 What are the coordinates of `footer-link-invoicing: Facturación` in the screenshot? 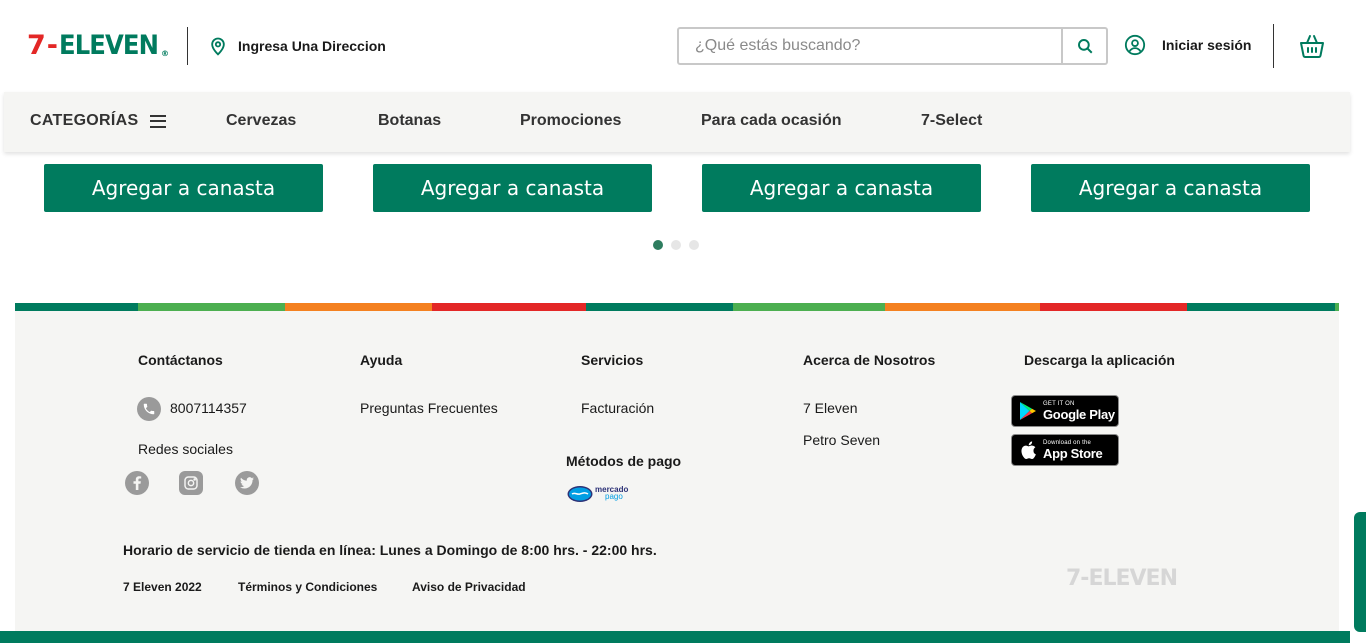 It's located at (617, 408).